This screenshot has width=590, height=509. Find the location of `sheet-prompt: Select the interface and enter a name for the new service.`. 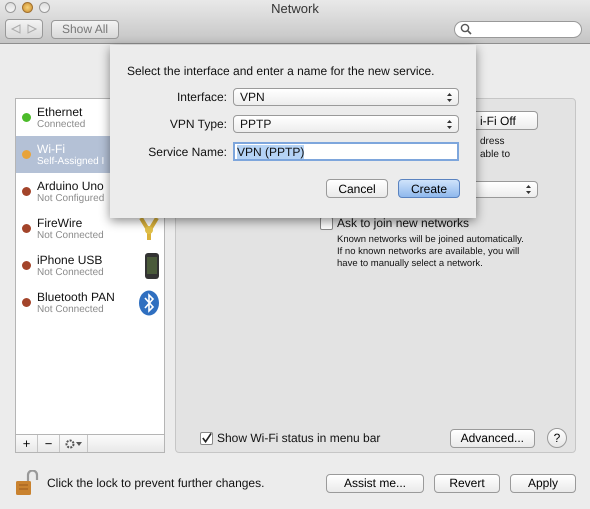

sheet-prompt: Select the interface and enter a name for the new service. is located at coordinates (281, 71).